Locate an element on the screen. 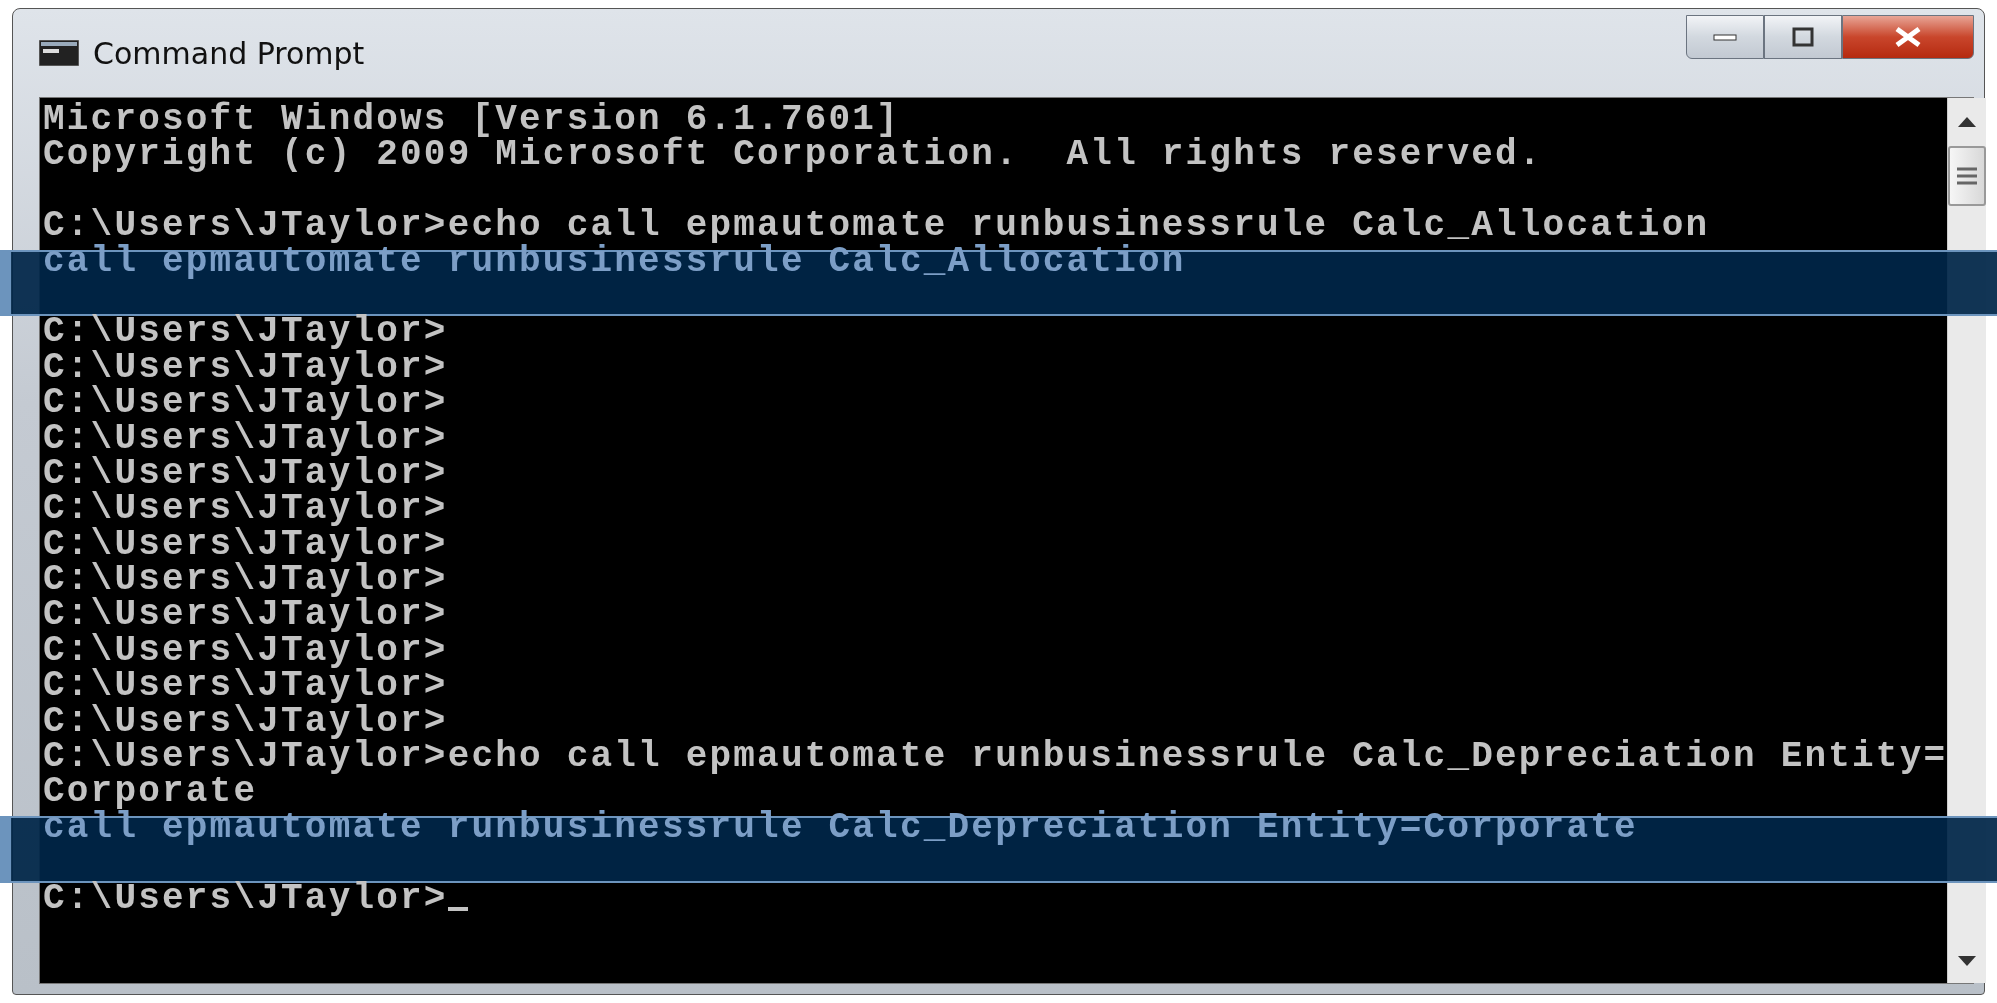 The height and width of the screenshot is (1003, 1997). console-app-icon is located at coordinates (59, 53).